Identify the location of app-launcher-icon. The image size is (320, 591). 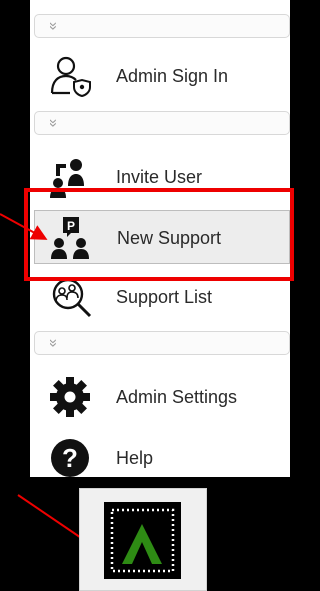
(142, 540).